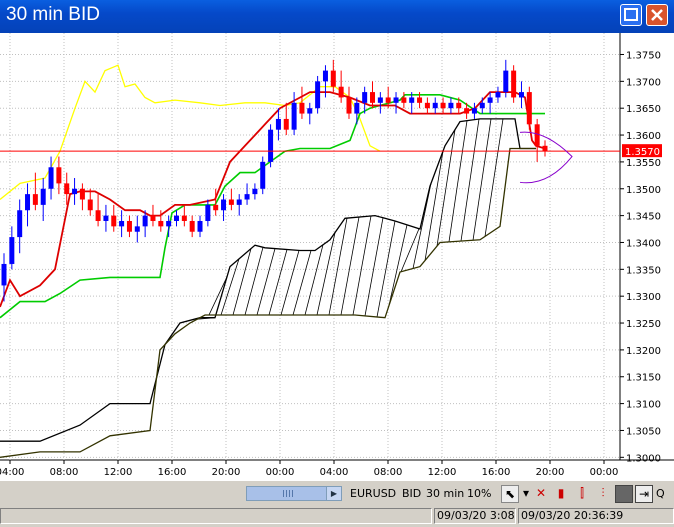 This screenshot has width=674, height=527. I want to click on scroll-right-arrow-icon: ▶, so click(333, 493).